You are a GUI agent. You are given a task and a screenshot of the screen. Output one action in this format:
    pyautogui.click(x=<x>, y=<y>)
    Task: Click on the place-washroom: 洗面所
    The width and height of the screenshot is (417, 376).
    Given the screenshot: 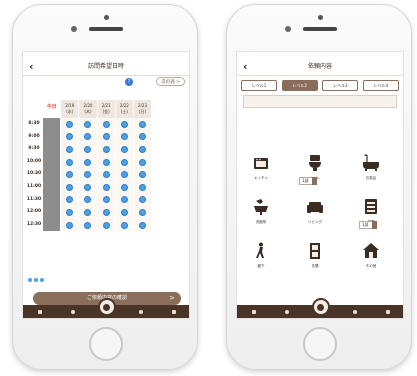 What is the action you would take?
    pyautogui.click(x=261, y=211)
    